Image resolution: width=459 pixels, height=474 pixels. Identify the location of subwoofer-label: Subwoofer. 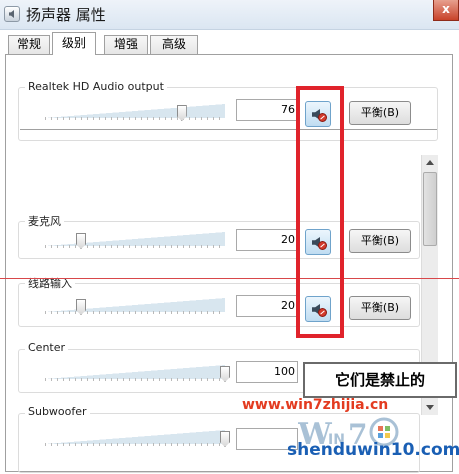
(57, 411).